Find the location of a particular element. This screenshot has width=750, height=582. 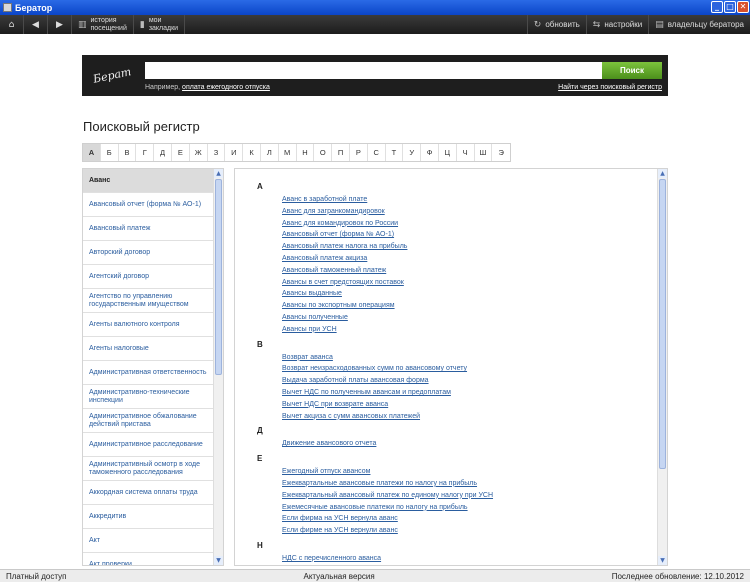

alphabet-letter: У is located at coordinates (412, 152).